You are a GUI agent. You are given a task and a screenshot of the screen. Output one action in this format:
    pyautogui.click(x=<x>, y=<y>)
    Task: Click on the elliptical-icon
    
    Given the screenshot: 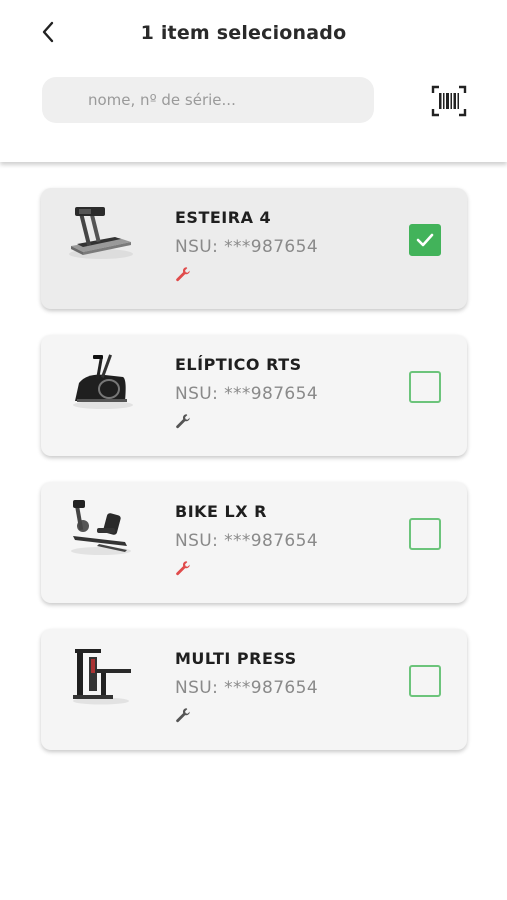 What is the action you would take?
    pyautogui.click(x=101, y=381)
    